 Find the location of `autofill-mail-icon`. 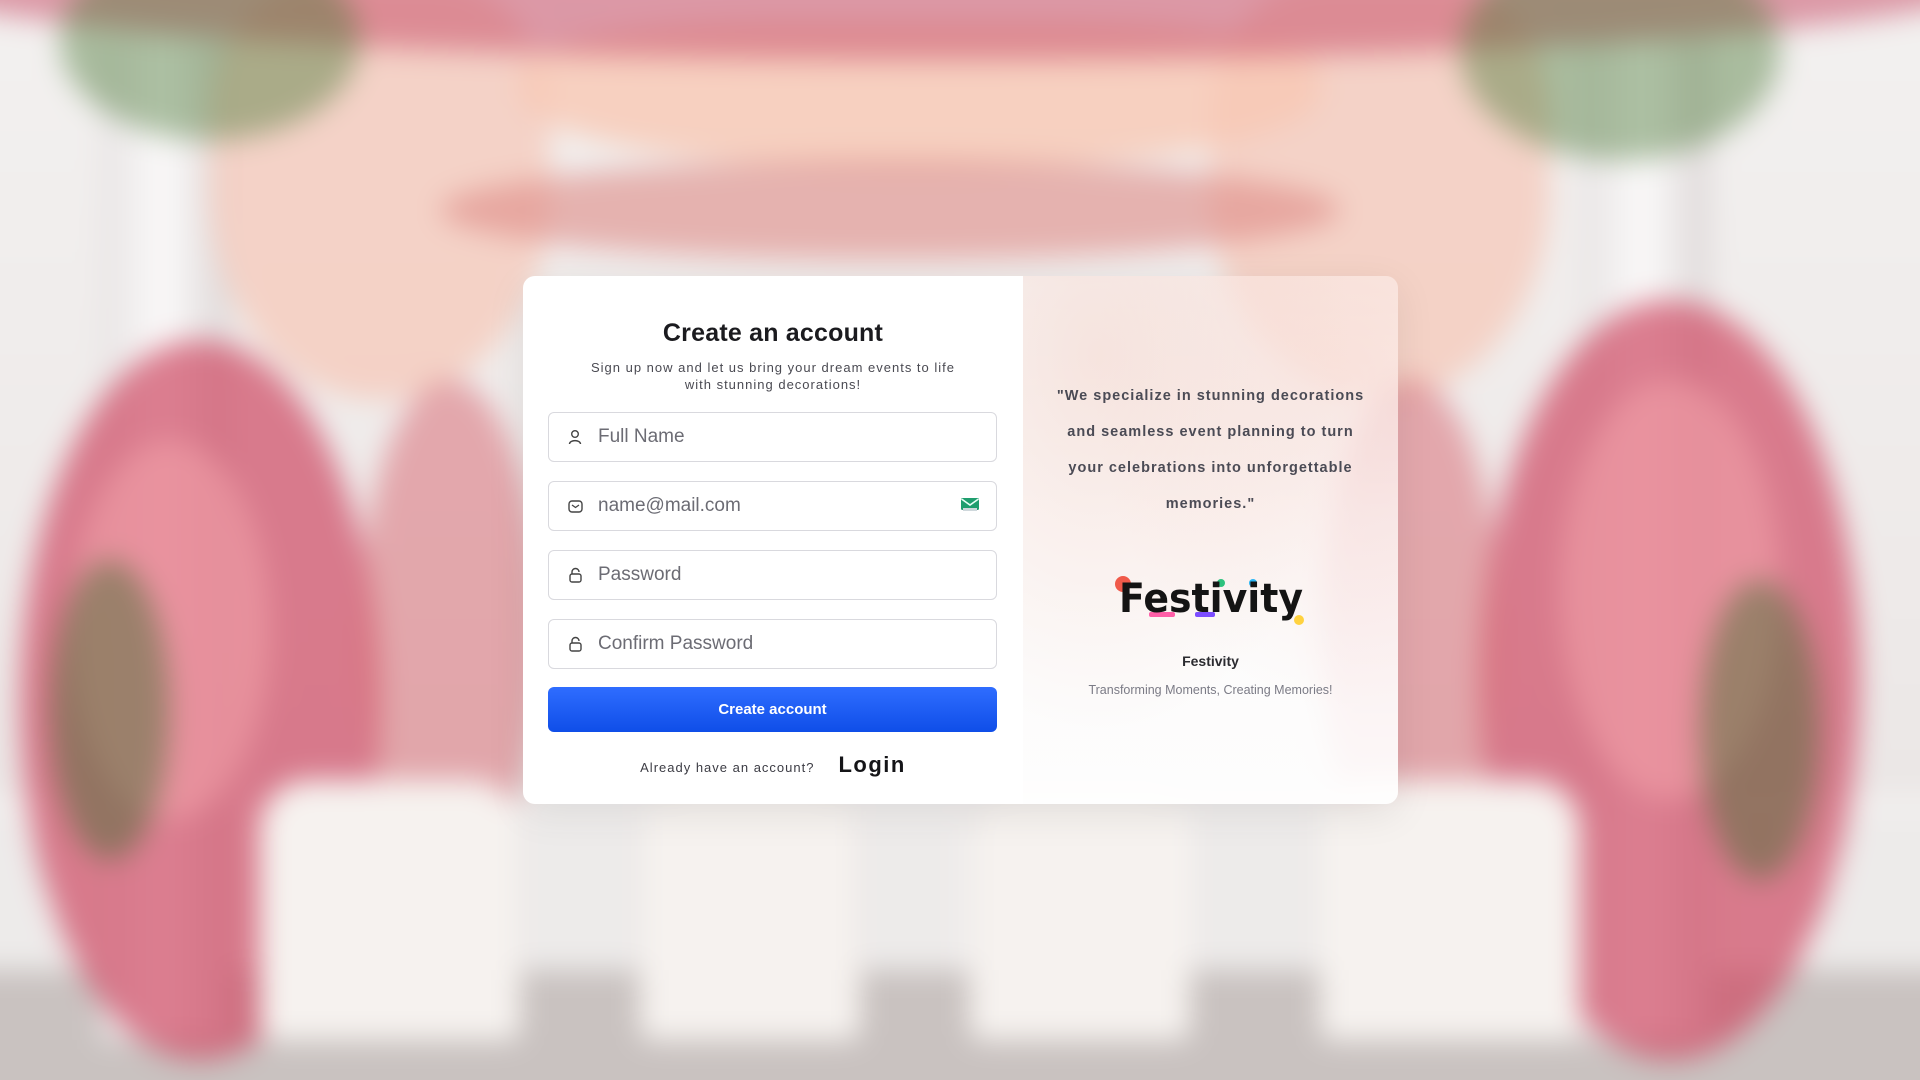

autofill-mail-icon is located at coordinates (971, 506).